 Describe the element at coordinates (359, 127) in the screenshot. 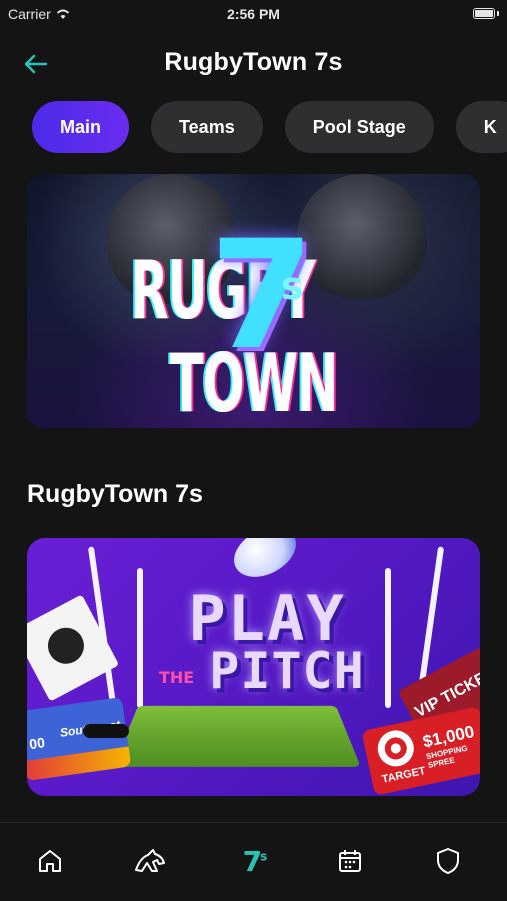

I see `tab-pool-stage: Pool Stage` at that location.